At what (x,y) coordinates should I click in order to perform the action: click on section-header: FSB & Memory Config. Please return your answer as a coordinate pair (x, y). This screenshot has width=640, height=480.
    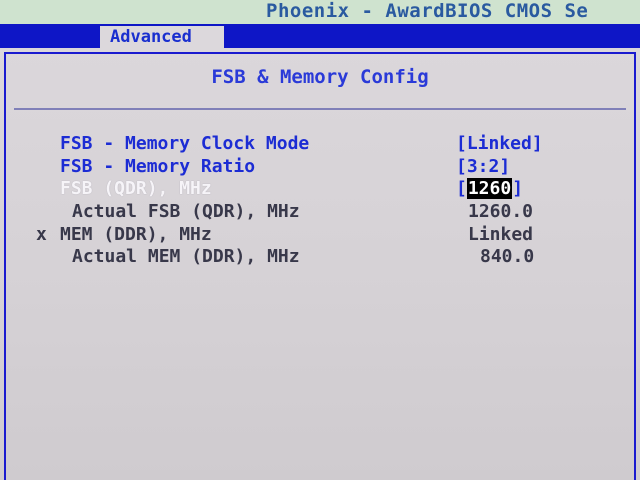
    Looking at the image, I should click on (320, 83).